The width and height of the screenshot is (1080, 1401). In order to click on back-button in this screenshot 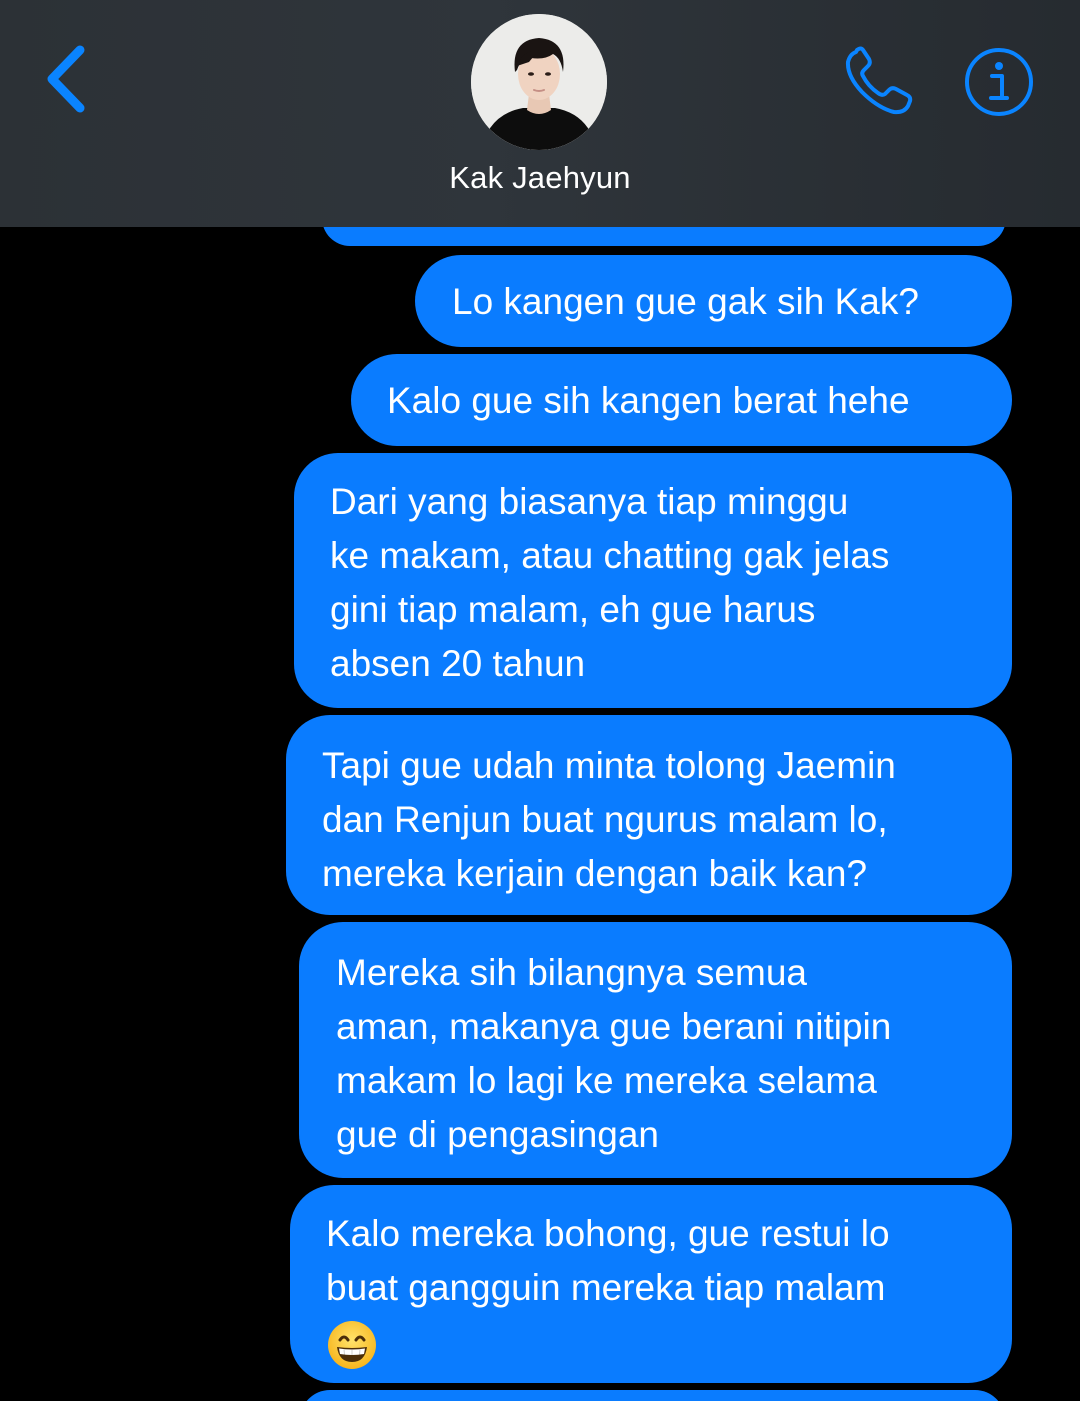, I will do `click(68, 80)`.